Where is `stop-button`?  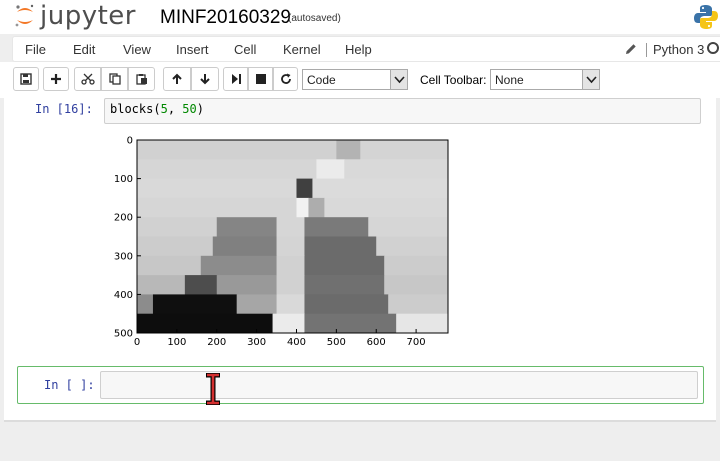 stop-button is located at coordinates (260, 79).